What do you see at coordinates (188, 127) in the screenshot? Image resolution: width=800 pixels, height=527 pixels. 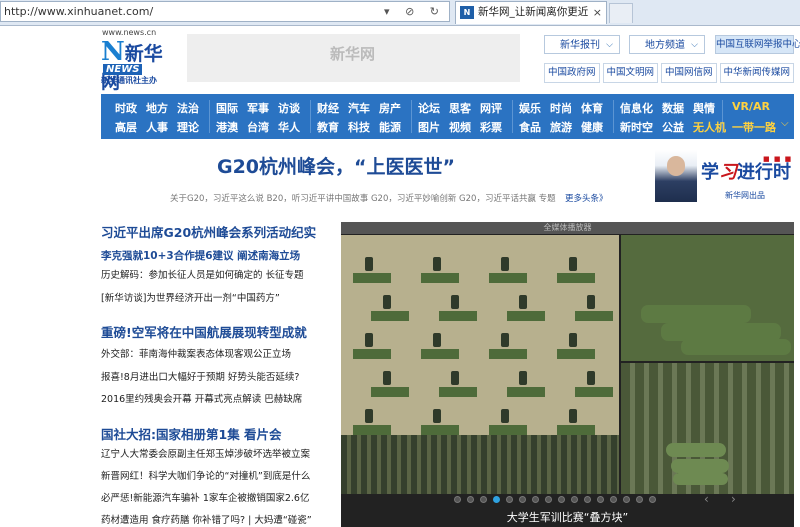 I see `nav-item: 理论` at bounding box center [188, 127].